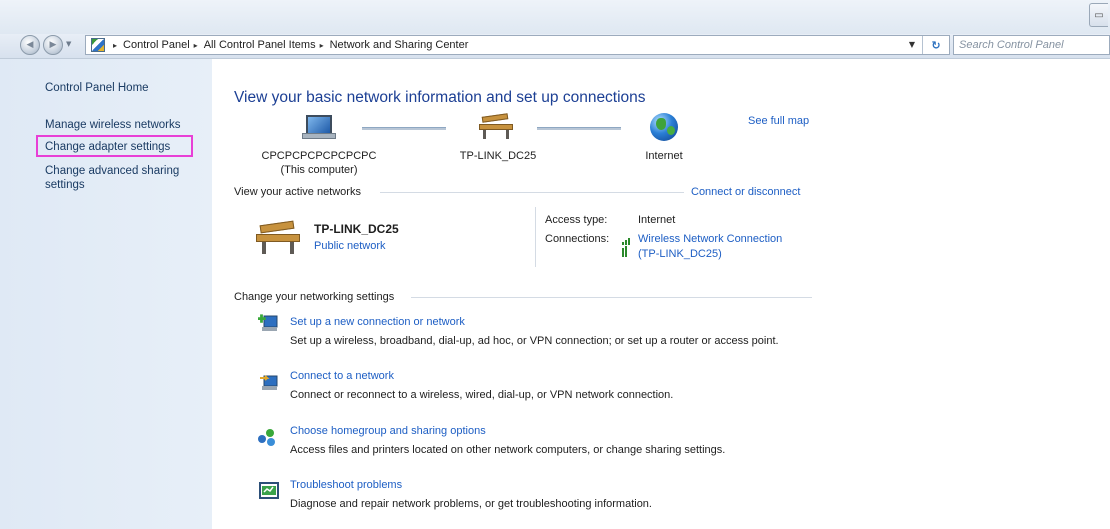 This screenshot has width=1110, height=529. What do you see at coordinates (97, 88) in the screenshot?
I see `sidebar-item-control-panel-home: Control Panel Home` at bounding box center [97, 88].